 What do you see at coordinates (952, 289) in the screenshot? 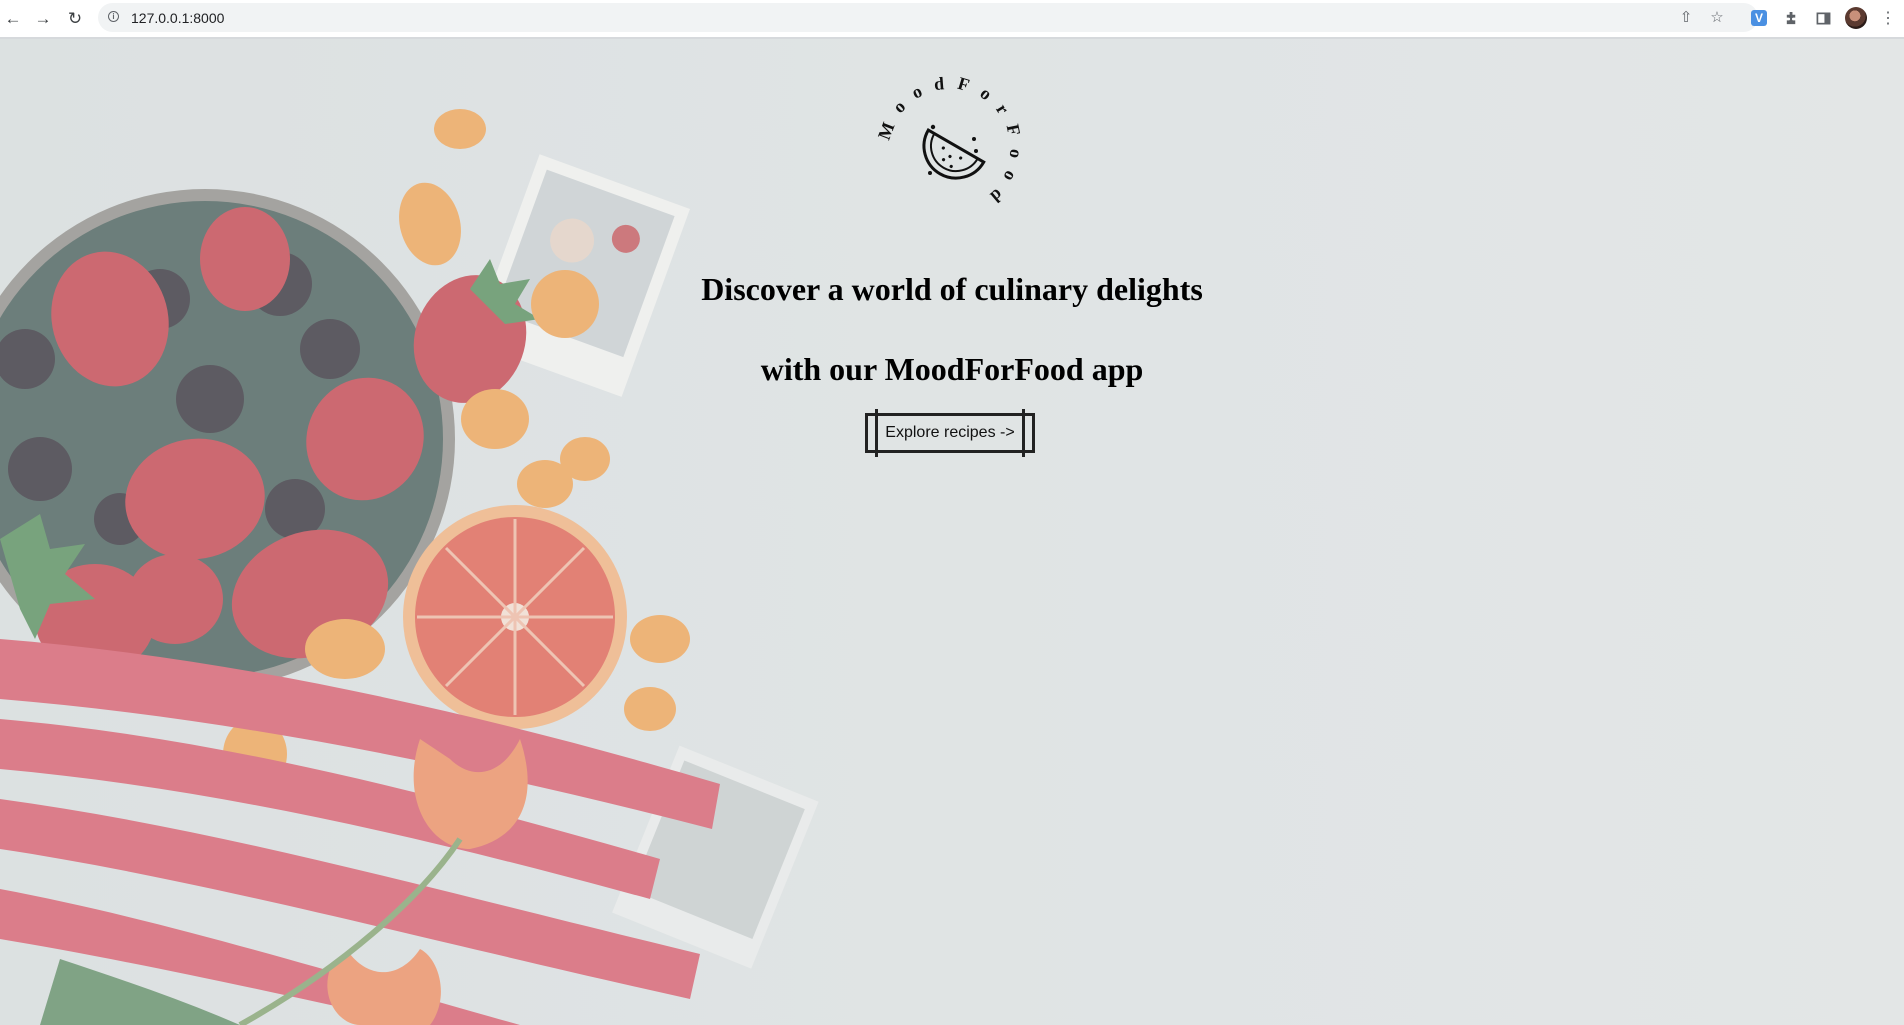
I see `hero-heading-line-1: Discover a world of culinary delights` at bounding box center [952, 289].